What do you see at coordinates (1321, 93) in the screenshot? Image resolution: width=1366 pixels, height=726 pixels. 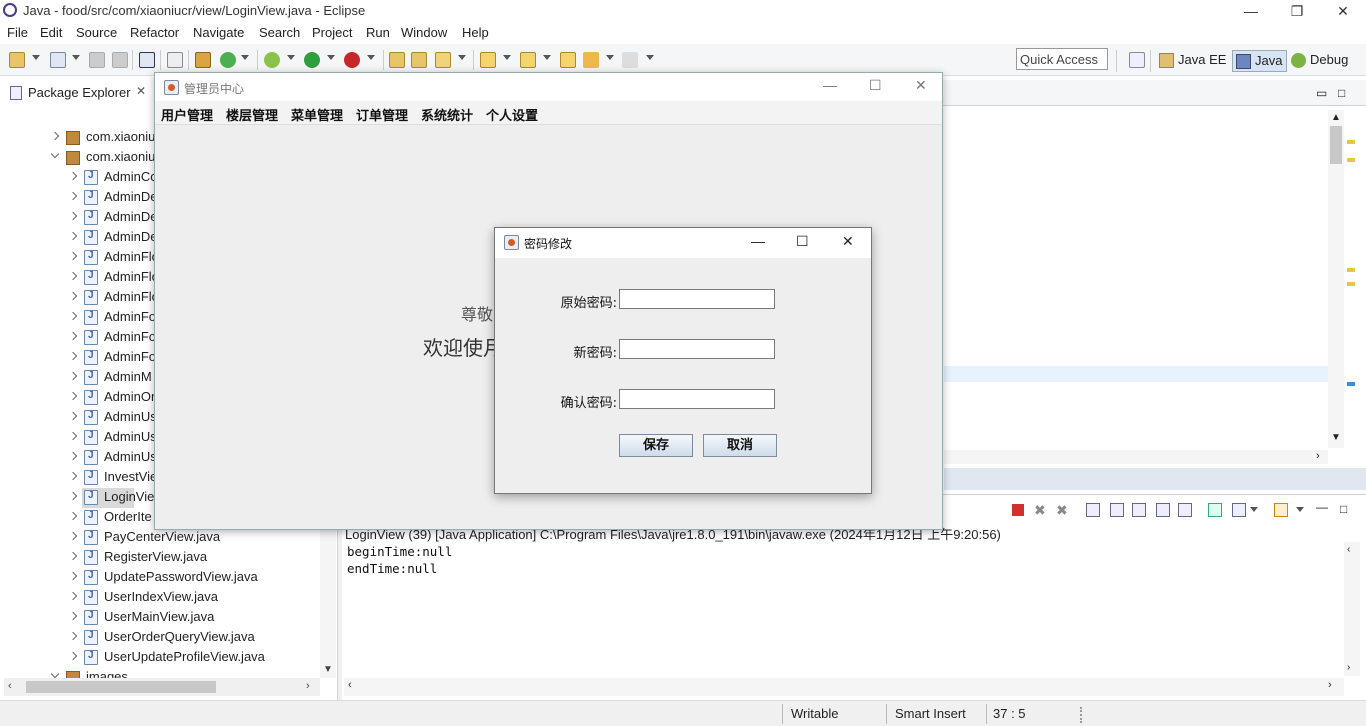 I see `minimize-editor-icon: ▭` at bounding box center [1321, 93].